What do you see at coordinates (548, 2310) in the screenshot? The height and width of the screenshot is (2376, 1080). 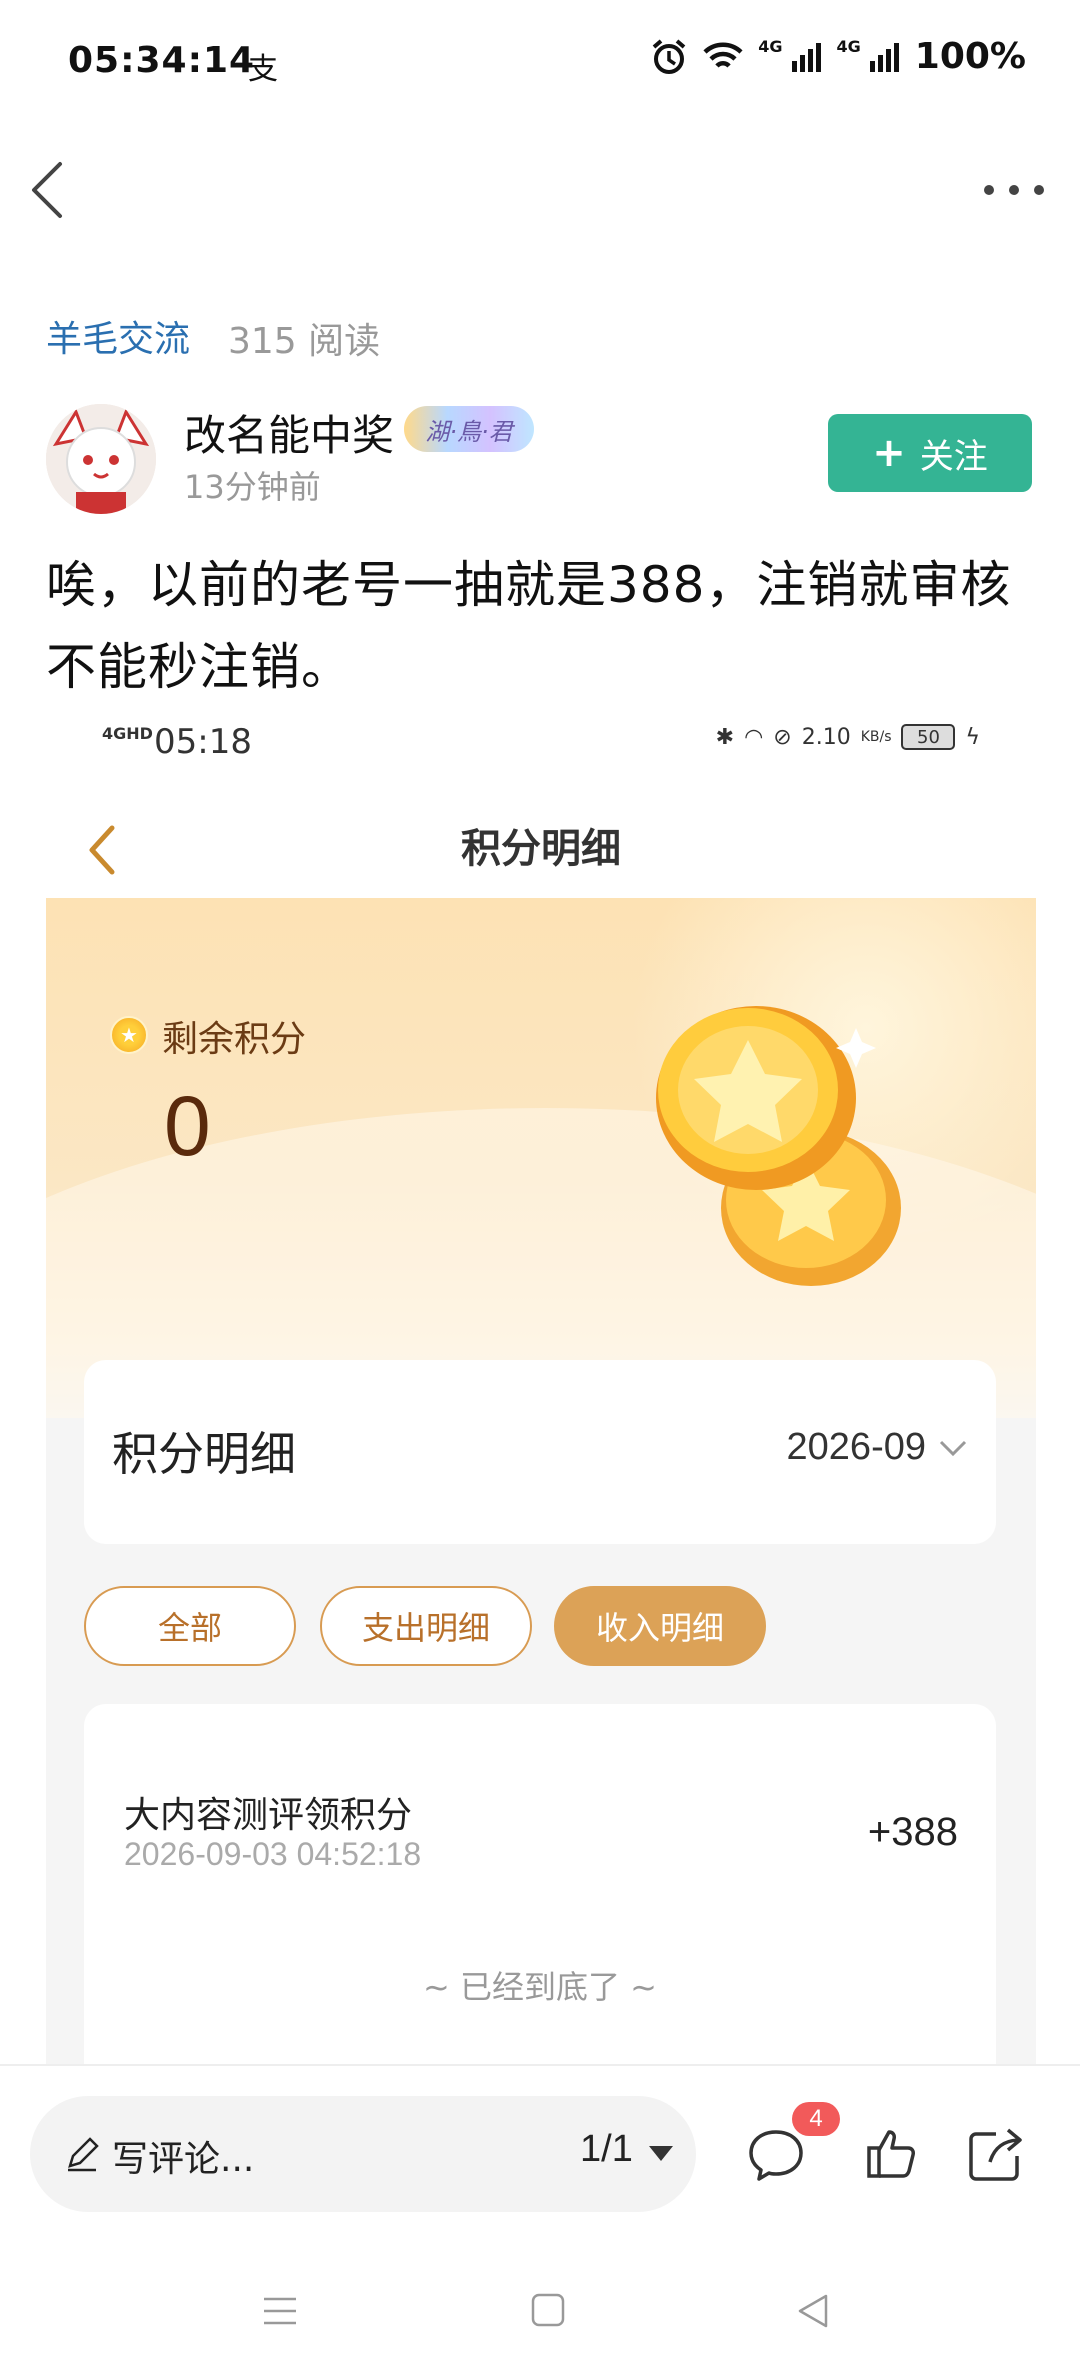 I see `home-icon` at bounding box center [548, 2310].